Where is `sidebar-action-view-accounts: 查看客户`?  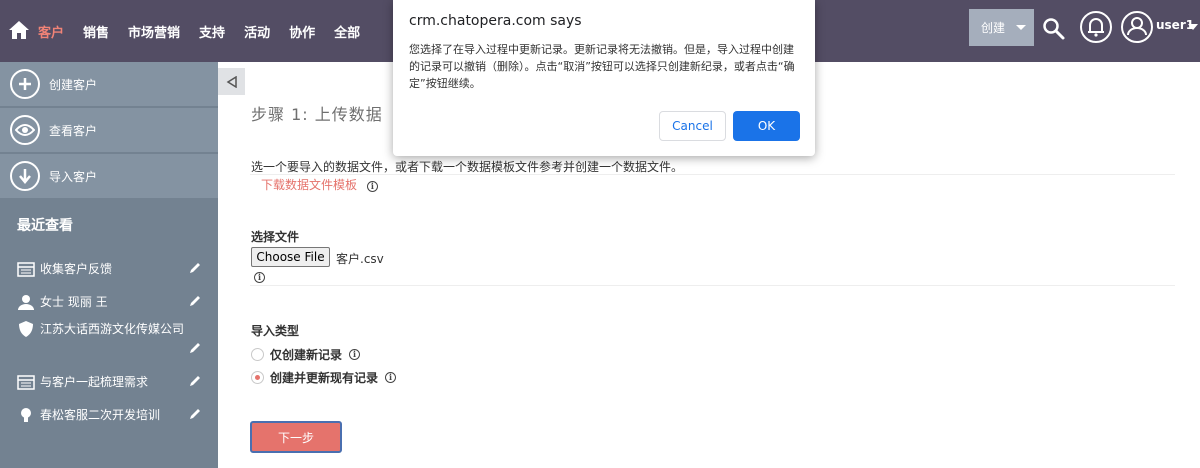
sidebar-action-view-accounts: 查看客户 is located at coordinates (109, 130).